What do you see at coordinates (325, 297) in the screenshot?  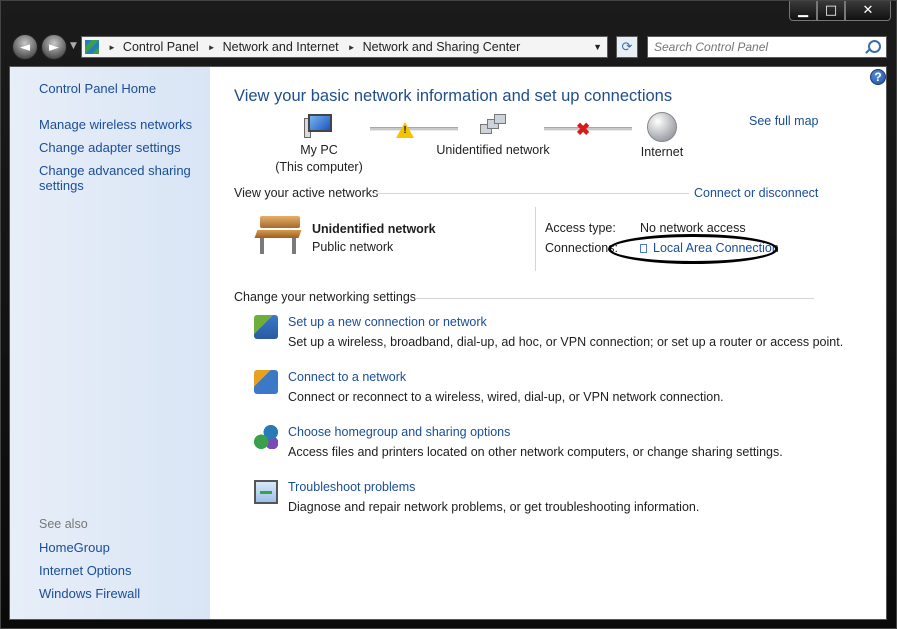 I see `networking-settings-heading: Change your networking settings` at bounding box center [325, 297].